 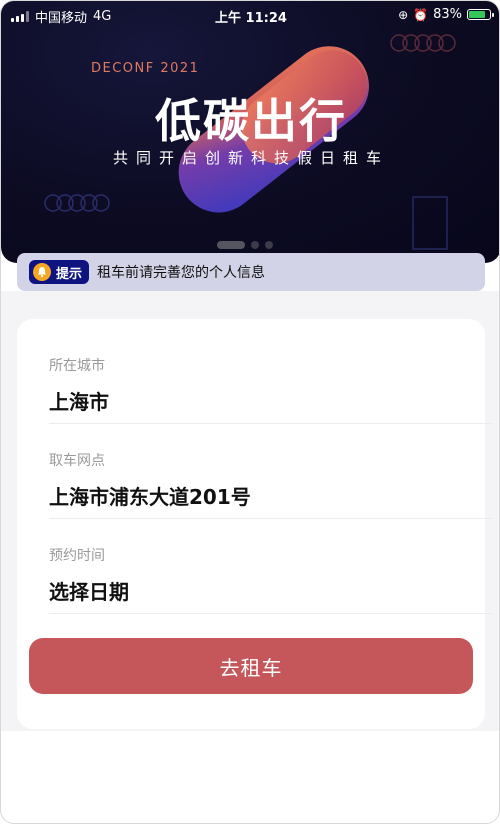 I want to click on notice-badge-label: 提示, so click(x=69, y=274).